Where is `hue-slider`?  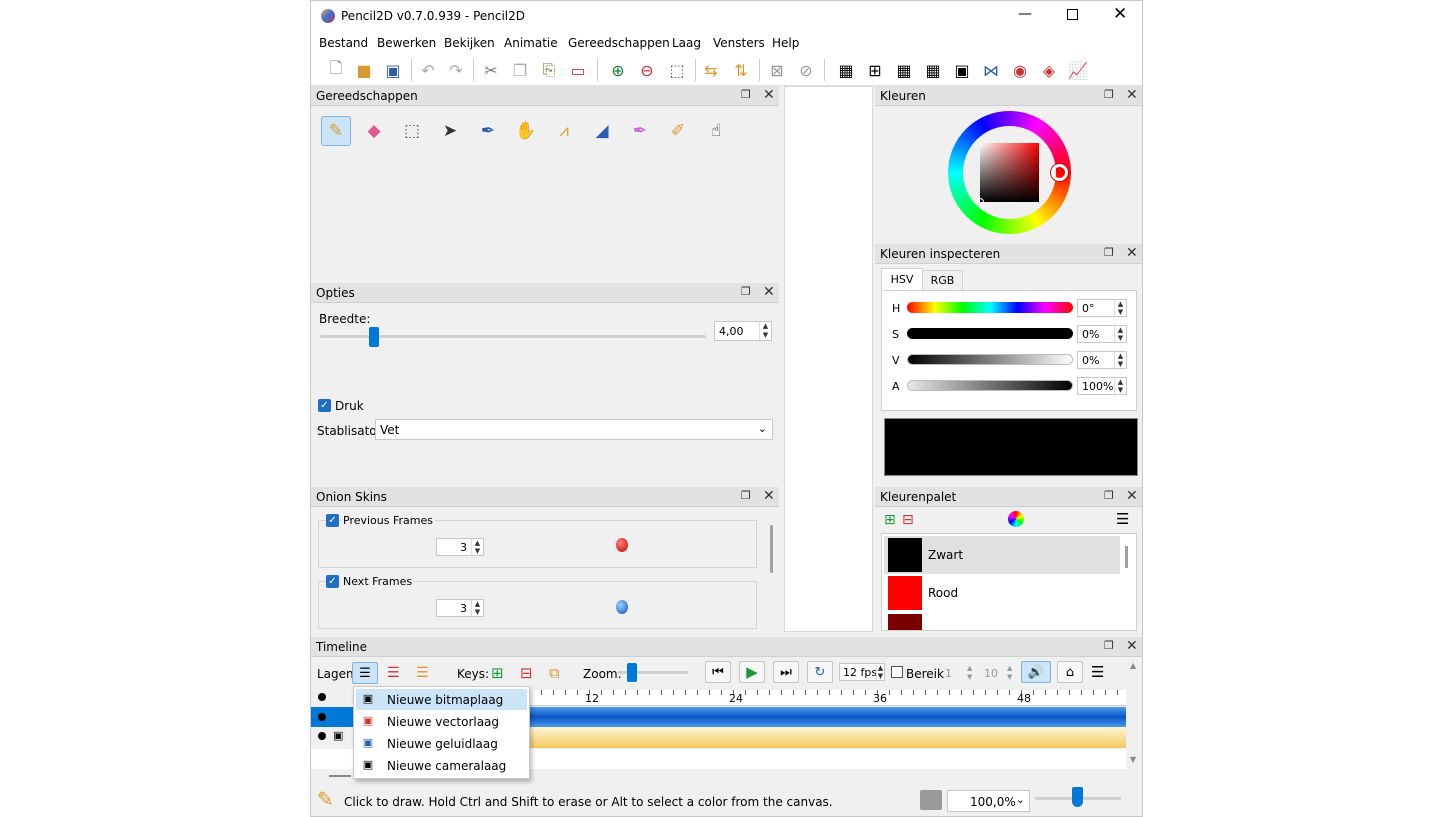
hue-slider is located at coordinates (990, 307).